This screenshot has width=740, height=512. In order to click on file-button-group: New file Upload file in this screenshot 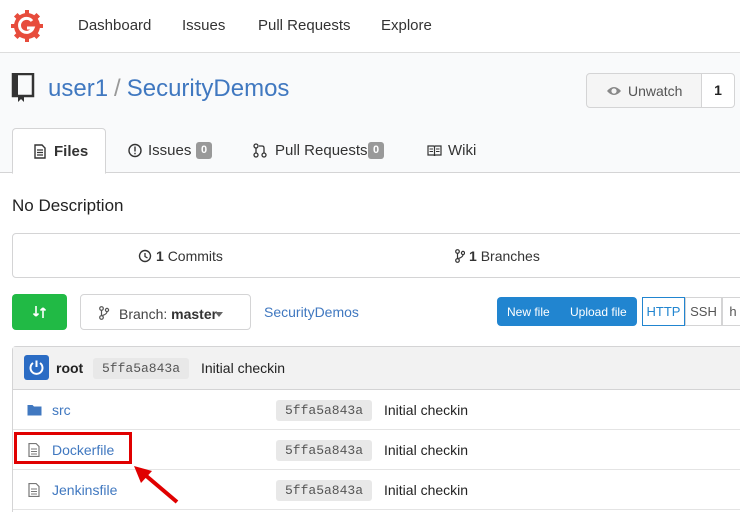, I will do `click(567, 311)`.